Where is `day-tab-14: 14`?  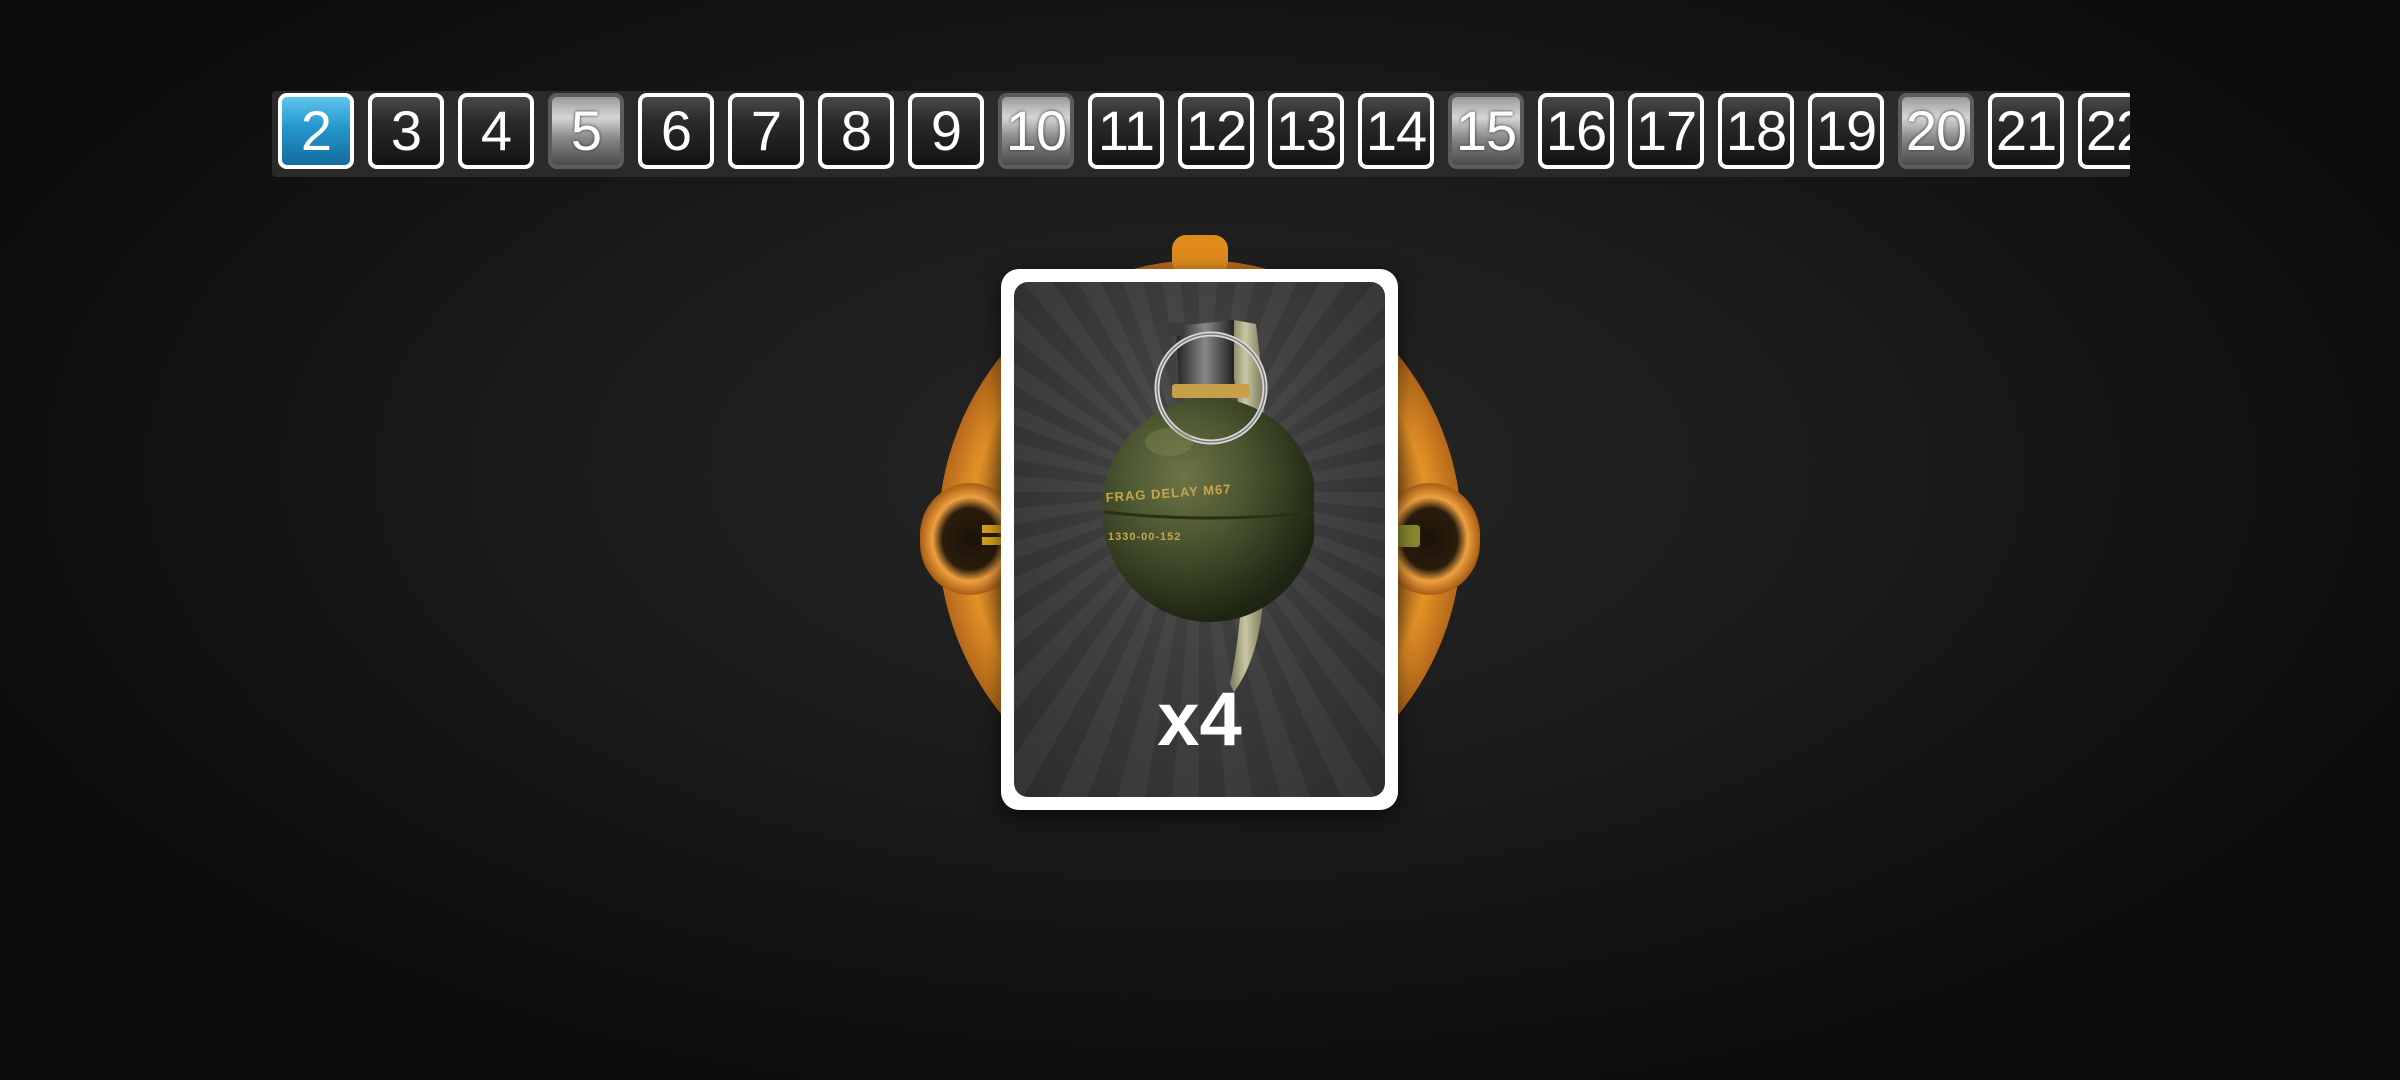
day-tab-14: 14 is located at coordinates (1396, 131).